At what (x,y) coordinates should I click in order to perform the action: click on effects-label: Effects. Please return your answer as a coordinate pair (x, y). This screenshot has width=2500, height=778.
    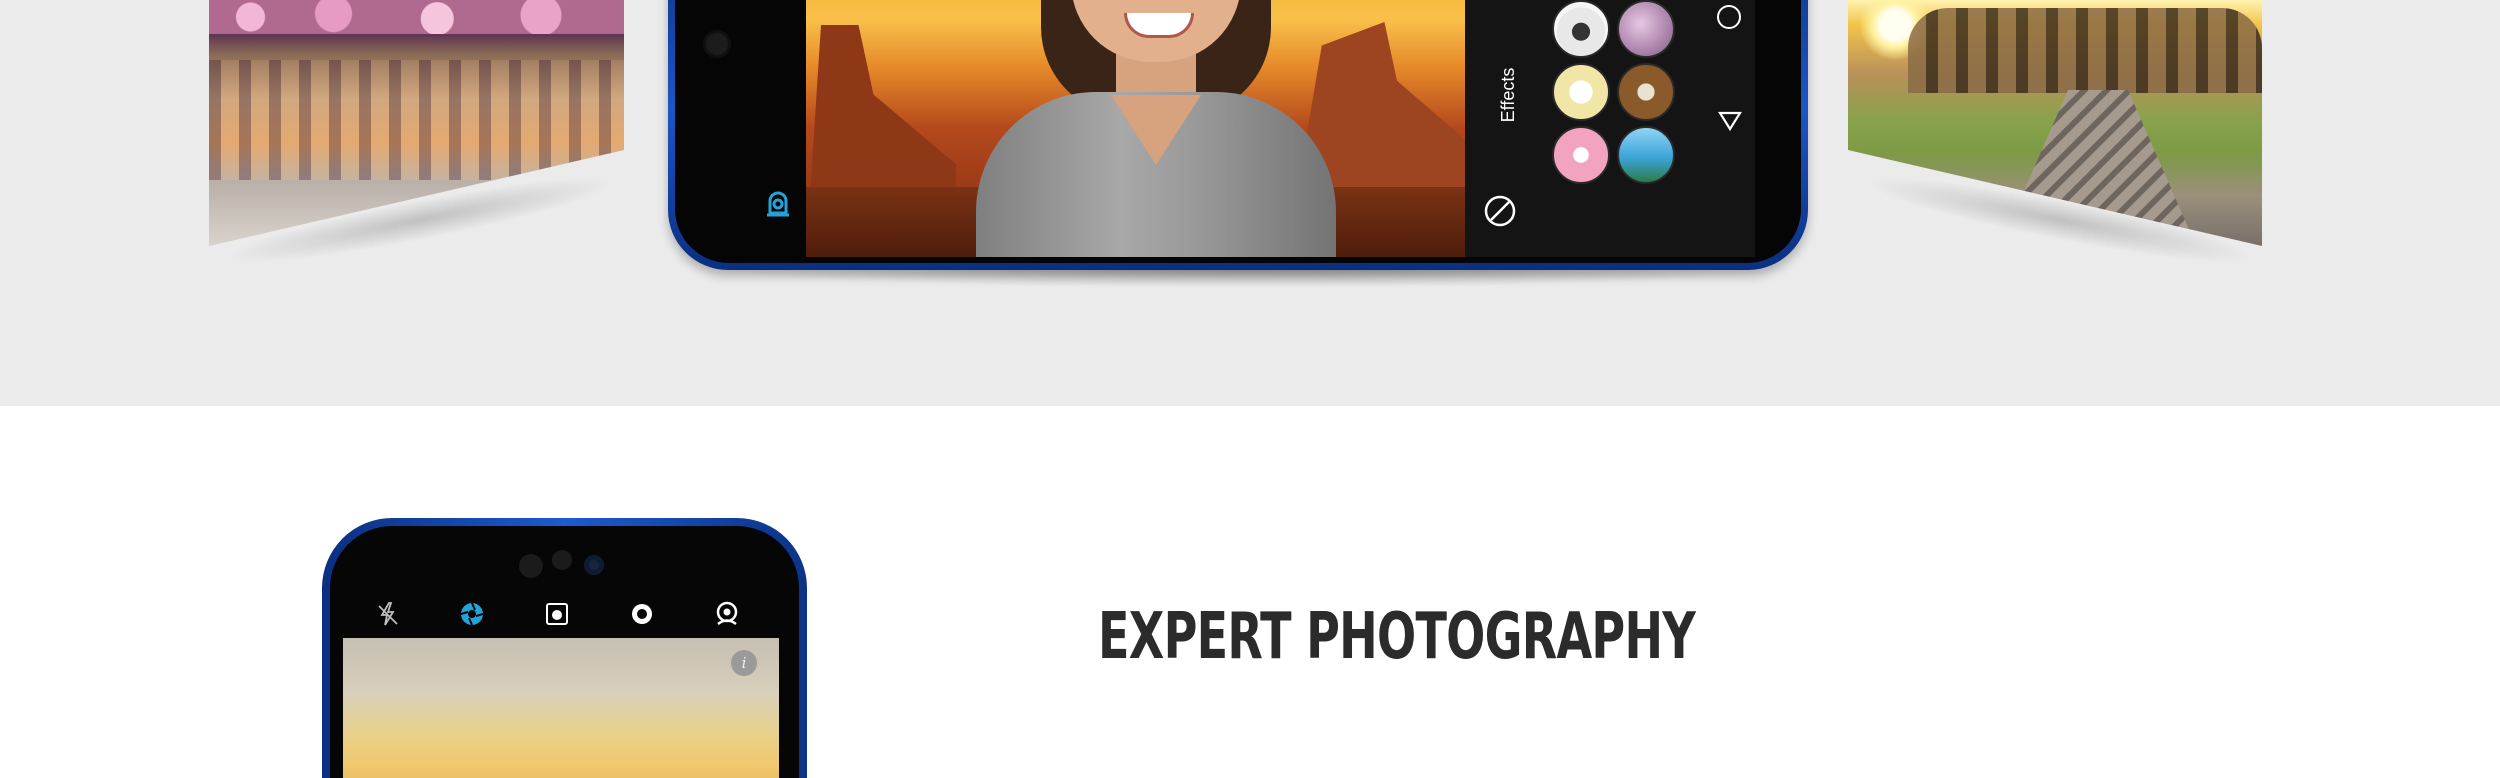
    Looking at the image, I should click on (1508, 95).